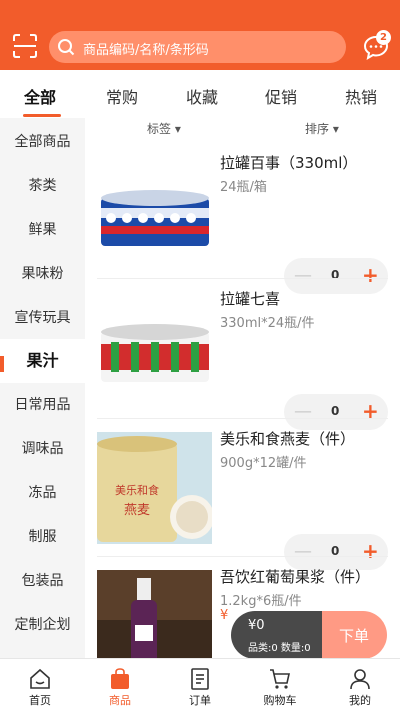 The image size is (400, 711). I want to click on nav-cart: 购物车, so click(280, 687).